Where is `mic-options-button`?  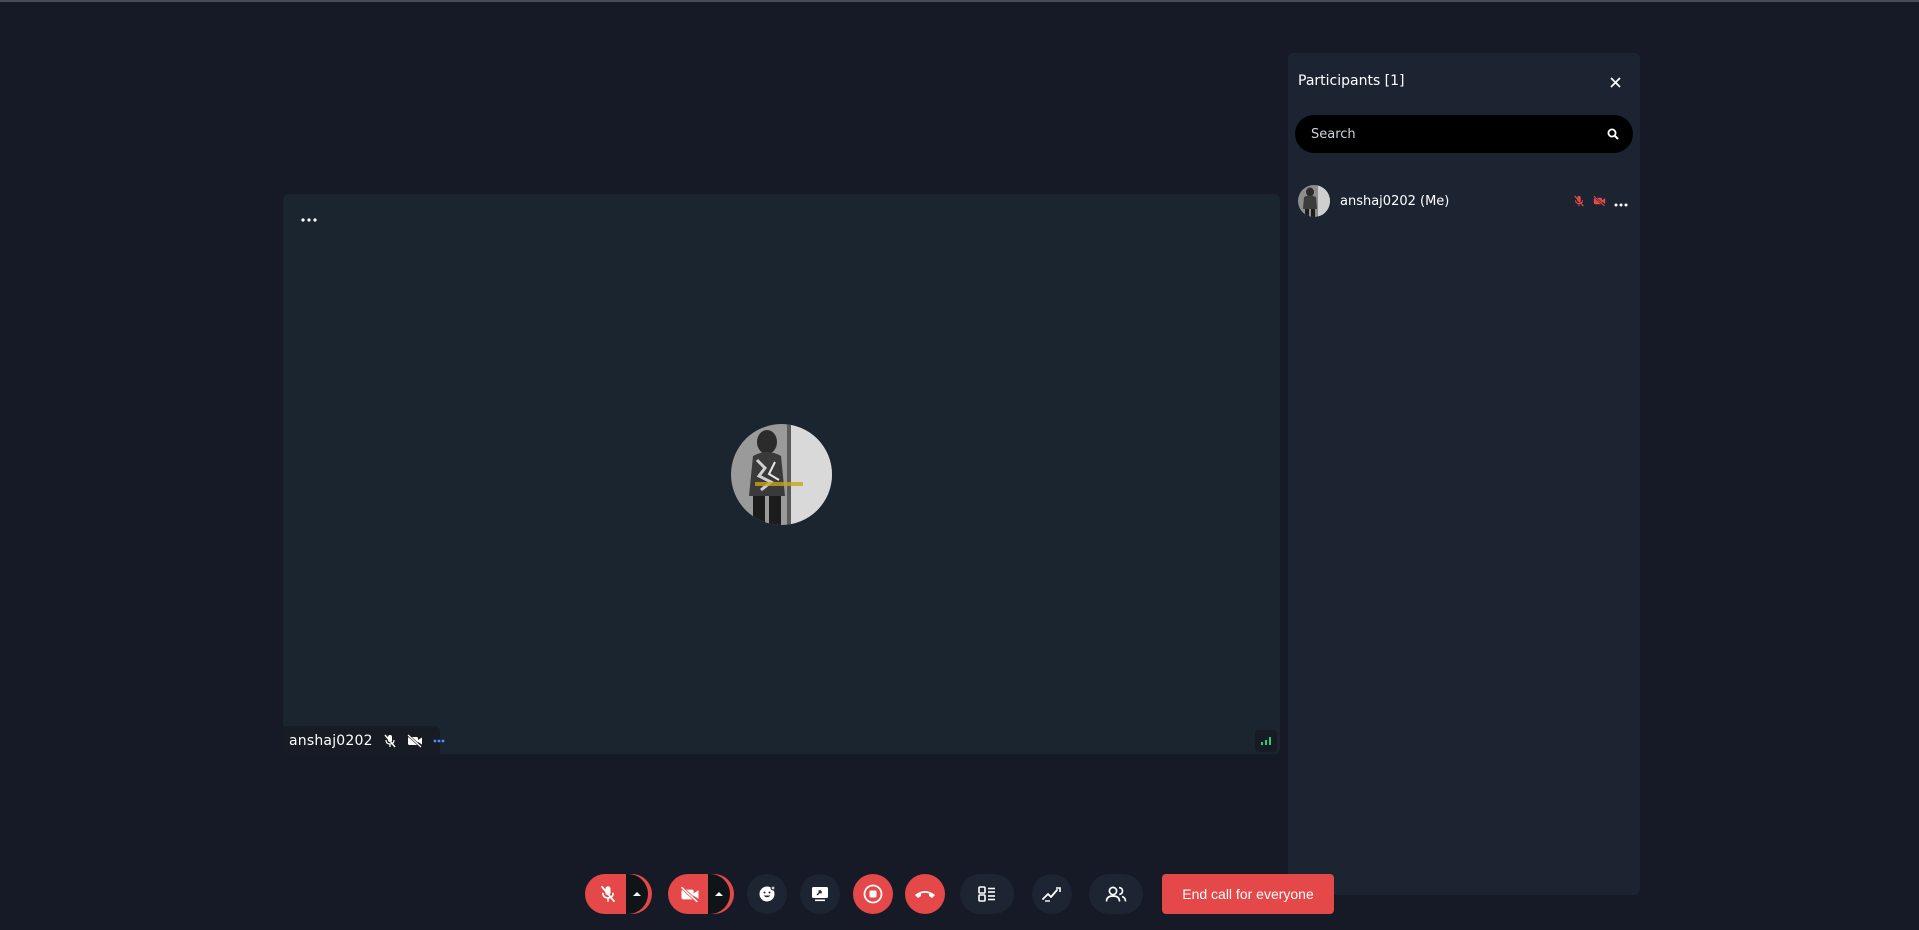 mic-options-button is located at coordinates (637, 894).